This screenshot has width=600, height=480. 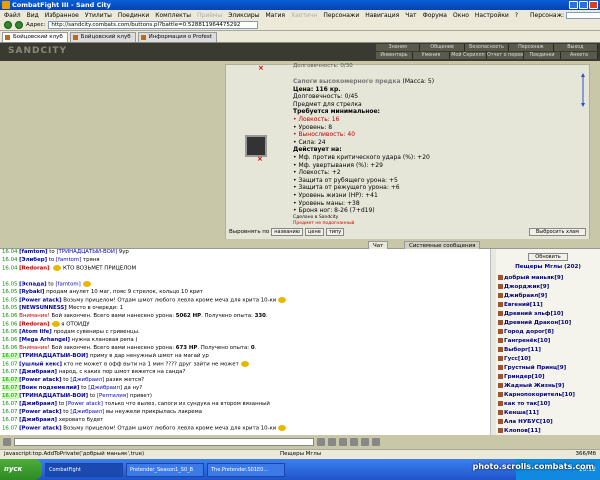 What do you see at coordinates (516, 15) in the screenshot?
I see `menu-help: ?` at bounding box center [516, 15].